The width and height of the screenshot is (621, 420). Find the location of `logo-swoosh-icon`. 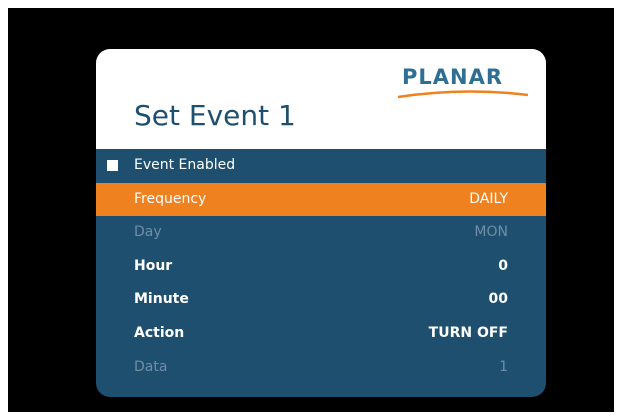

logo-swoosh-icon is located at coordinates (463, 94).